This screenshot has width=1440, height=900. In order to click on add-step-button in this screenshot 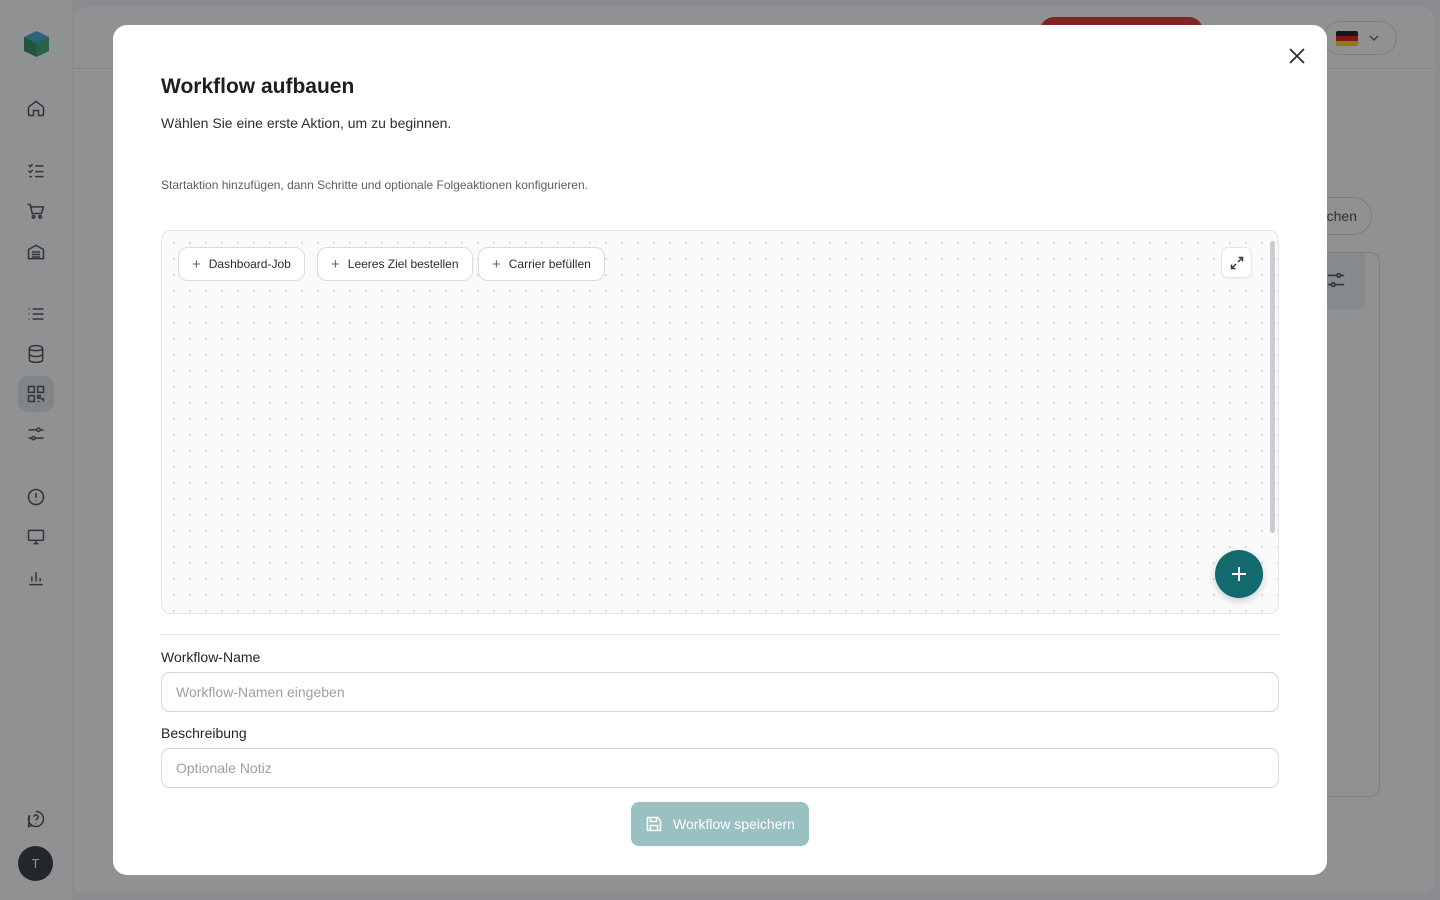, I will do `click(1239, 574)`.